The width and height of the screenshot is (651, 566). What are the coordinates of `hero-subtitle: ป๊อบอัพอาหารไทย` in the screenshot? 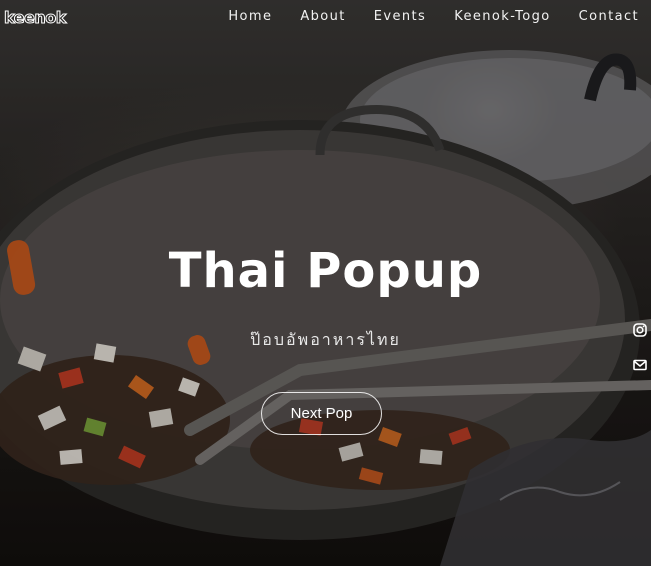 It's located at (325, 339).